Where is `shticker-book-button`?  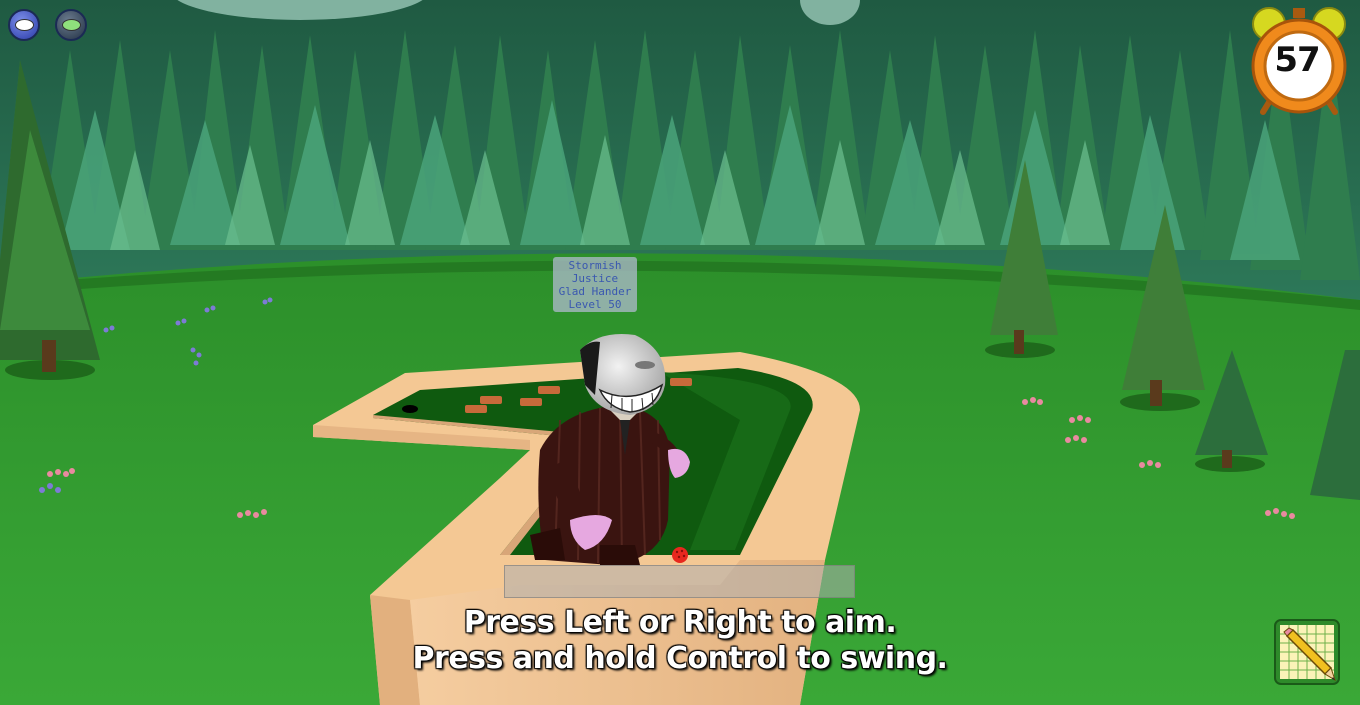 shticker-book-button is located at coordinates (1307, 652).